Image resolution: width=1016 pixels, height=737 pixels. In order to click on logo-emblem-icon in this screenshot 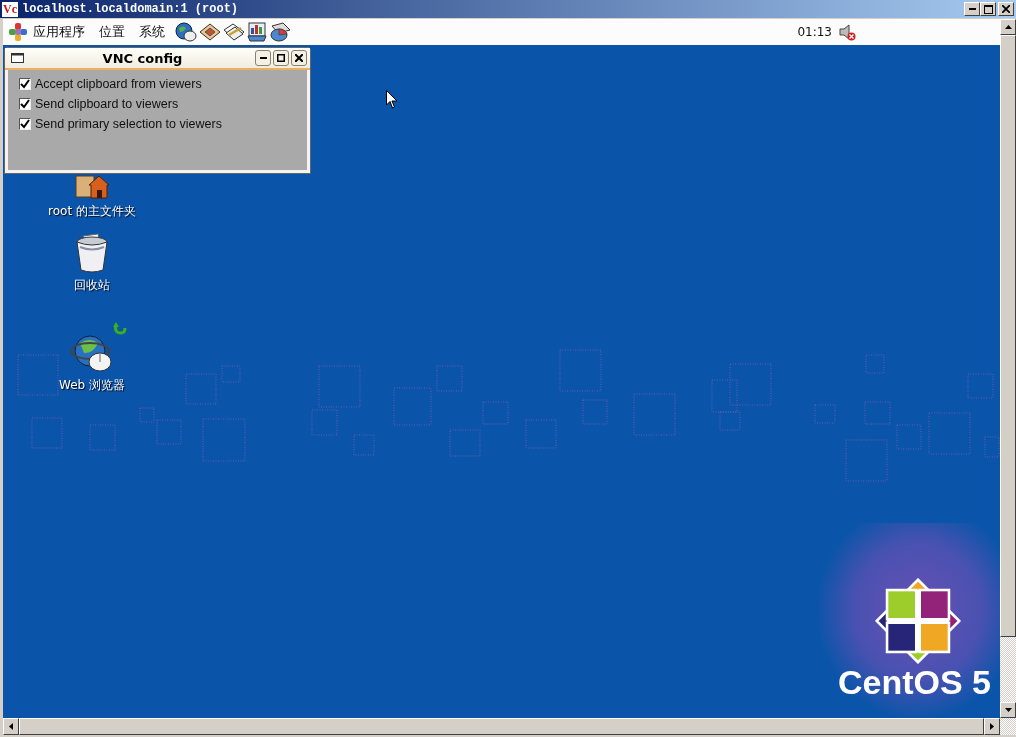, I will do `click(918, 621)`.